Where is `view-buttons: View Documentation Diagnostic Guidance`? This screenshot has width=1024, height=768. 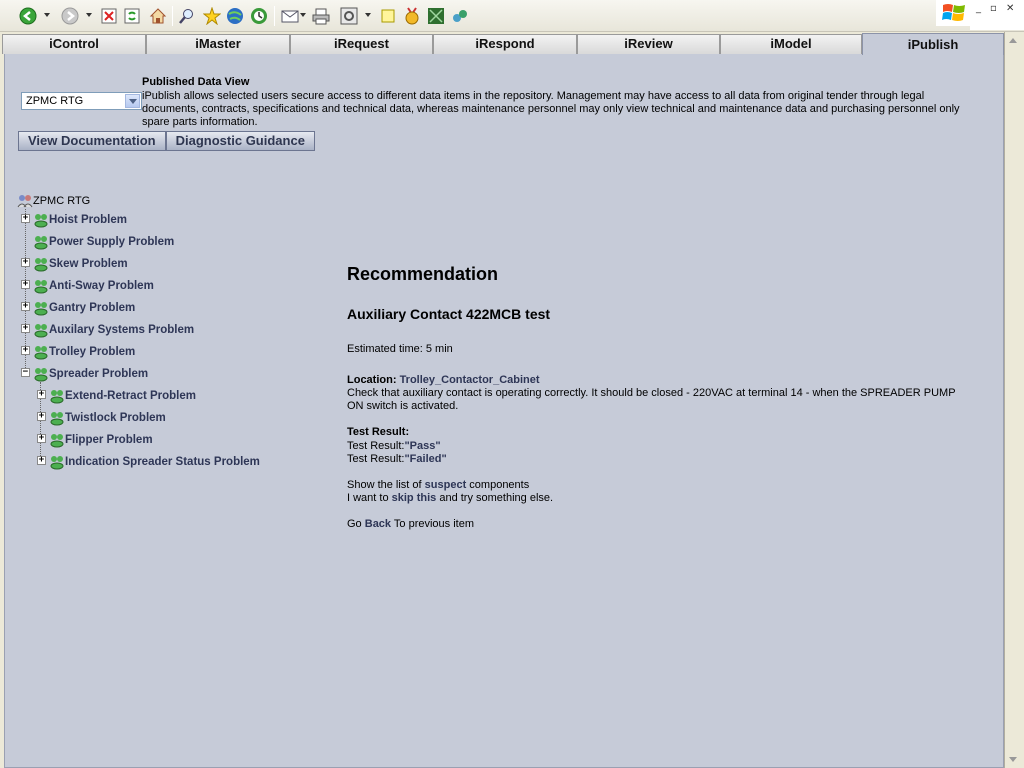
view-buttons: View Documentation Diagnostic Guidance is located at coordinates (166, 141).